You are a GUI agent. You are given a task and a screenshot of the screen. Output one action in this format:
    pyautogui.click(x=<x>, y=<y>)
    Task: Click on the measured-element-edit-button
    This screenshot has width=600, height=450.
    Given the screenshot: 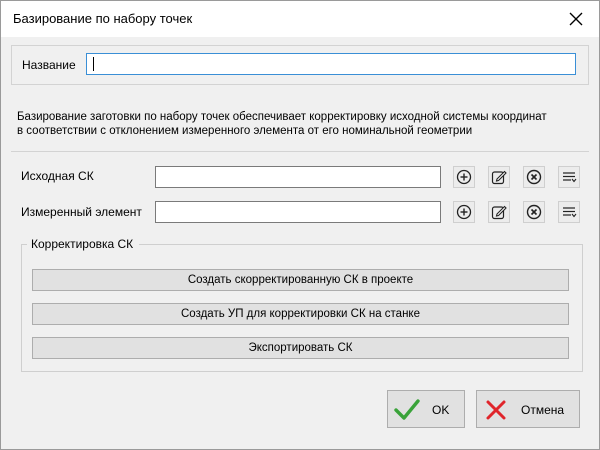 What is the action you would take?
    pyautogui.click(x=499, y=212)
    